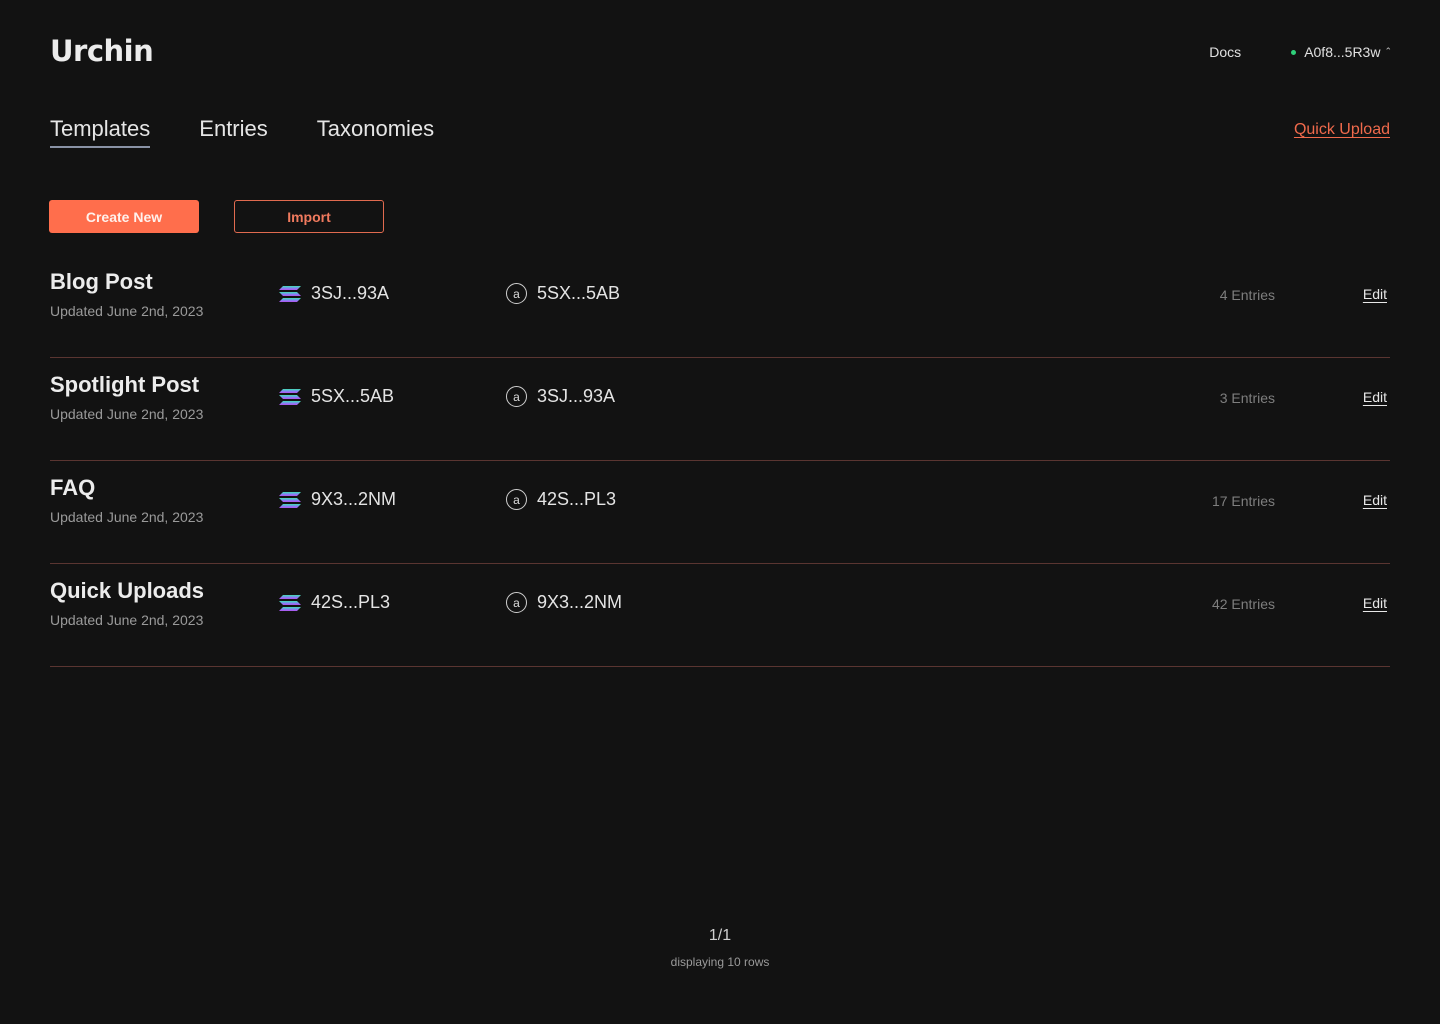 The height and width of the screenshot is (1024, 1440). Describe the element at coordinates (720, 962) in the screenshot. I see `rows-displayed-label: displaying 10 rows` at that location.